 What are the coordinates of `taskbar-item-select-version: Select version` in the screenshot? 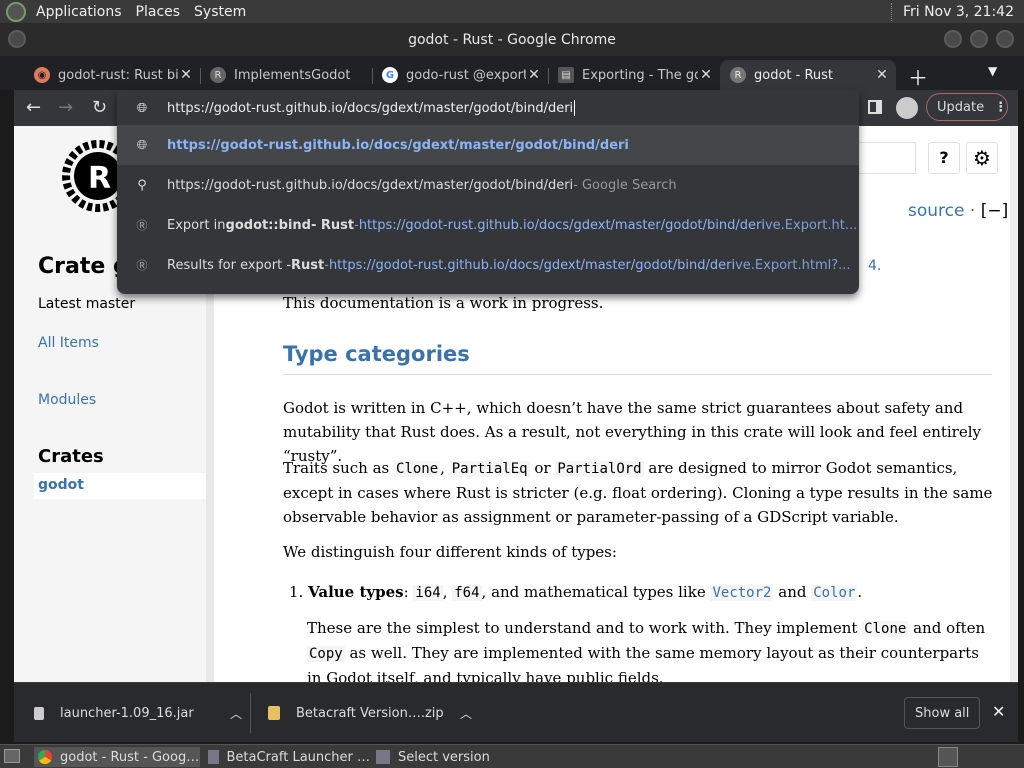 It's located at (455, 757).